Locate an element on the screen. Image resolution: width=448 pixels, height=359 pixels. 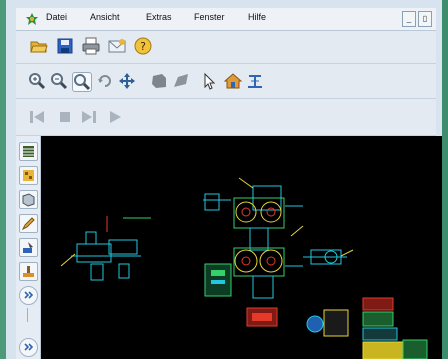
help-icon: ? is located at coordinates (143, 46).